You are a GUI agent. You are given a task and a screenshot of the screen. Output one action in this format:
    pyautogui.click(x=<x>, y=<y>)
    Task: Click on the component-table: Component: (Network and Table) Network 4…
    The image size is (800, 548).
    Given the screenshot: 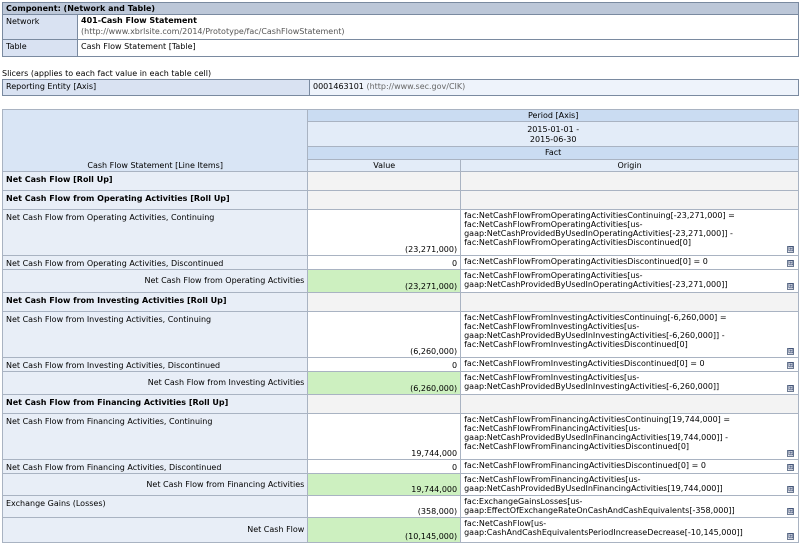 What is the action you would take?
    pyautogui.click(x=400, y=29)
    